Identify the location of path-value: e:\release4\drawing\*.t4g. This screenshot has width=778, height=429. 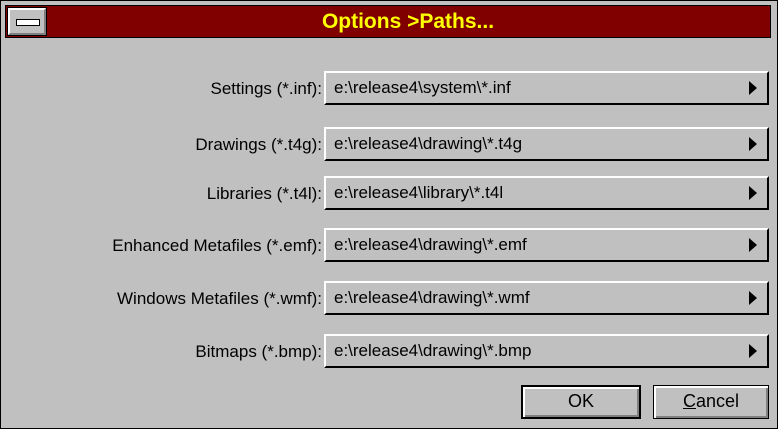
(428, 143).